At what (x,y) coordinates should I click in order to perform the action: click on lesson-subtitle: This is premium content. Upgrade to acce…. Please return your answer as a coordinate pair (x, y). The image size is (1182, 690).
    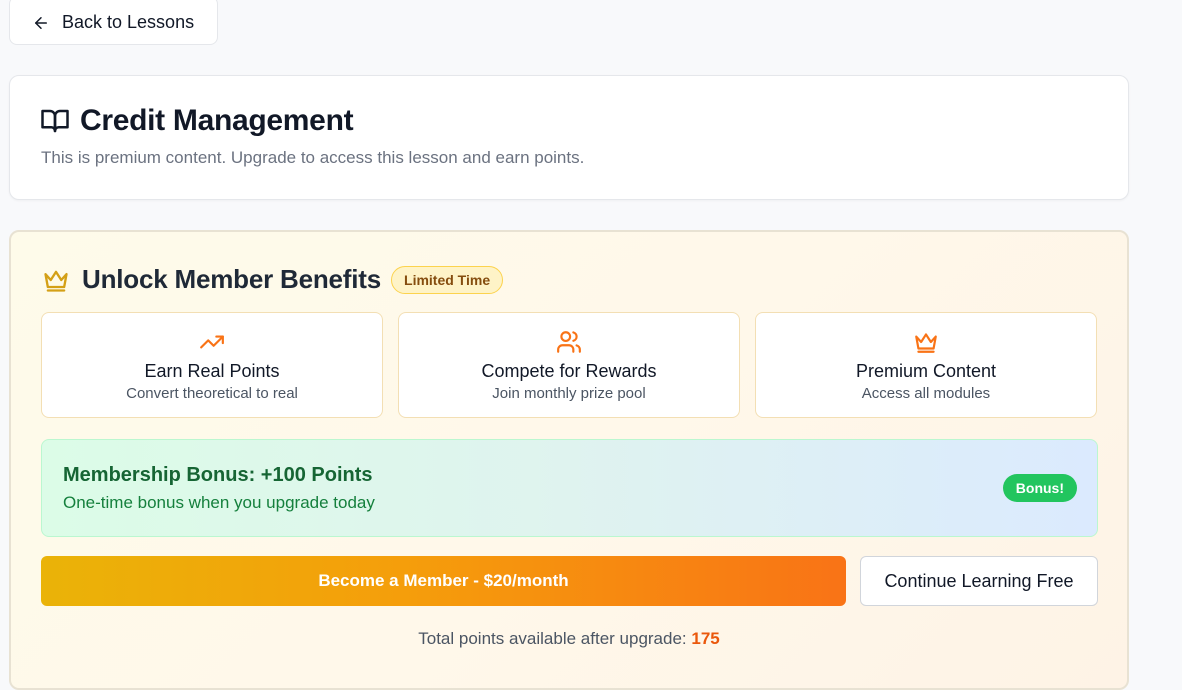
    Looking at the image, I should click on (313, 157).